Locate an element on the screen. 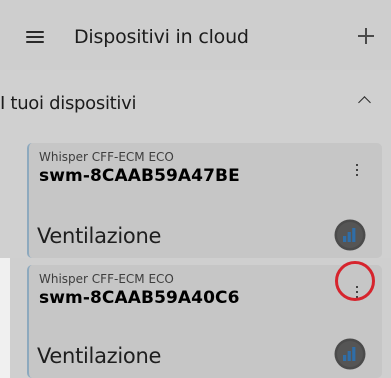 The height and width of the screenshot is (378, 391). page-title: Dispositivi in cloud is located at coordinates (161, 37).